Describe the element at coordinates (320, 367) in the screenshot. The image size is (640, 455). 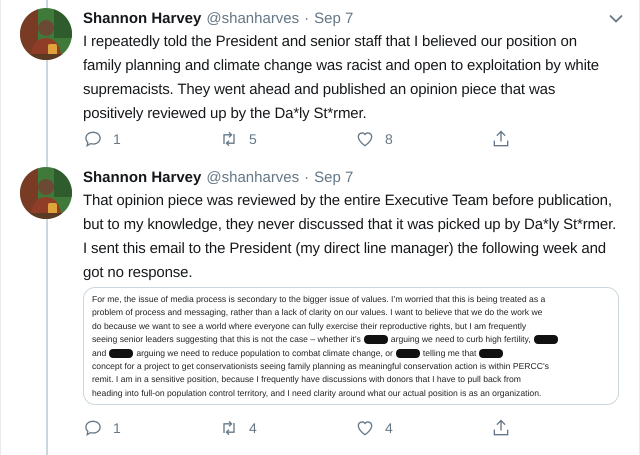
I see `email-text: concept for a project to get conservationists seeing family planning as meaningful conservation action is within PERCC’s` at that location.